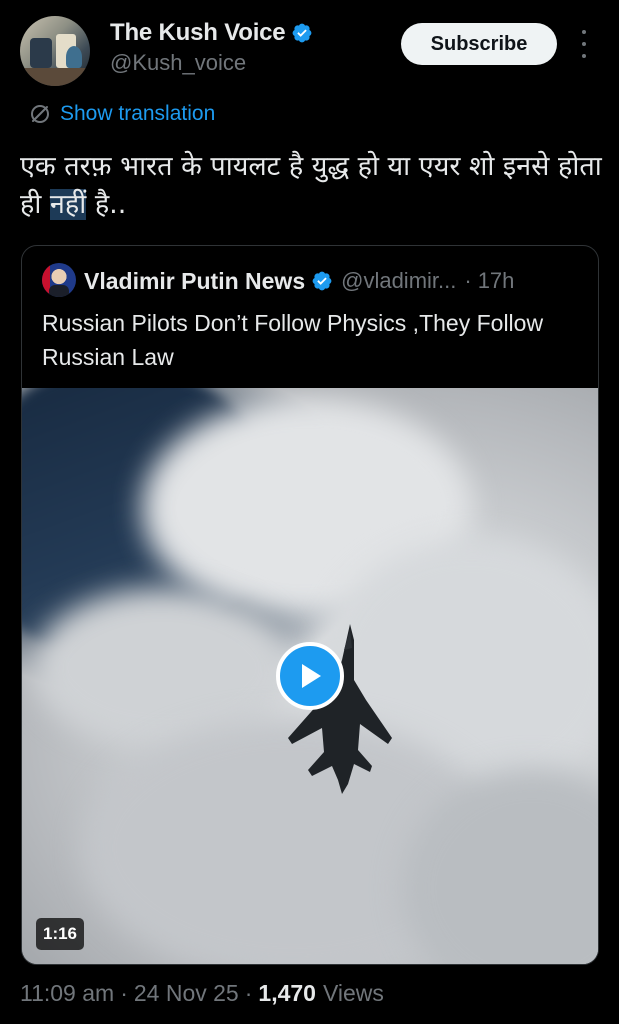 This screenshot has height=1024, width=619. What do you see at coordinates (59, 280) in the screenshot?
I see `quoted-author-avatar` at bounding box center [59, 280].